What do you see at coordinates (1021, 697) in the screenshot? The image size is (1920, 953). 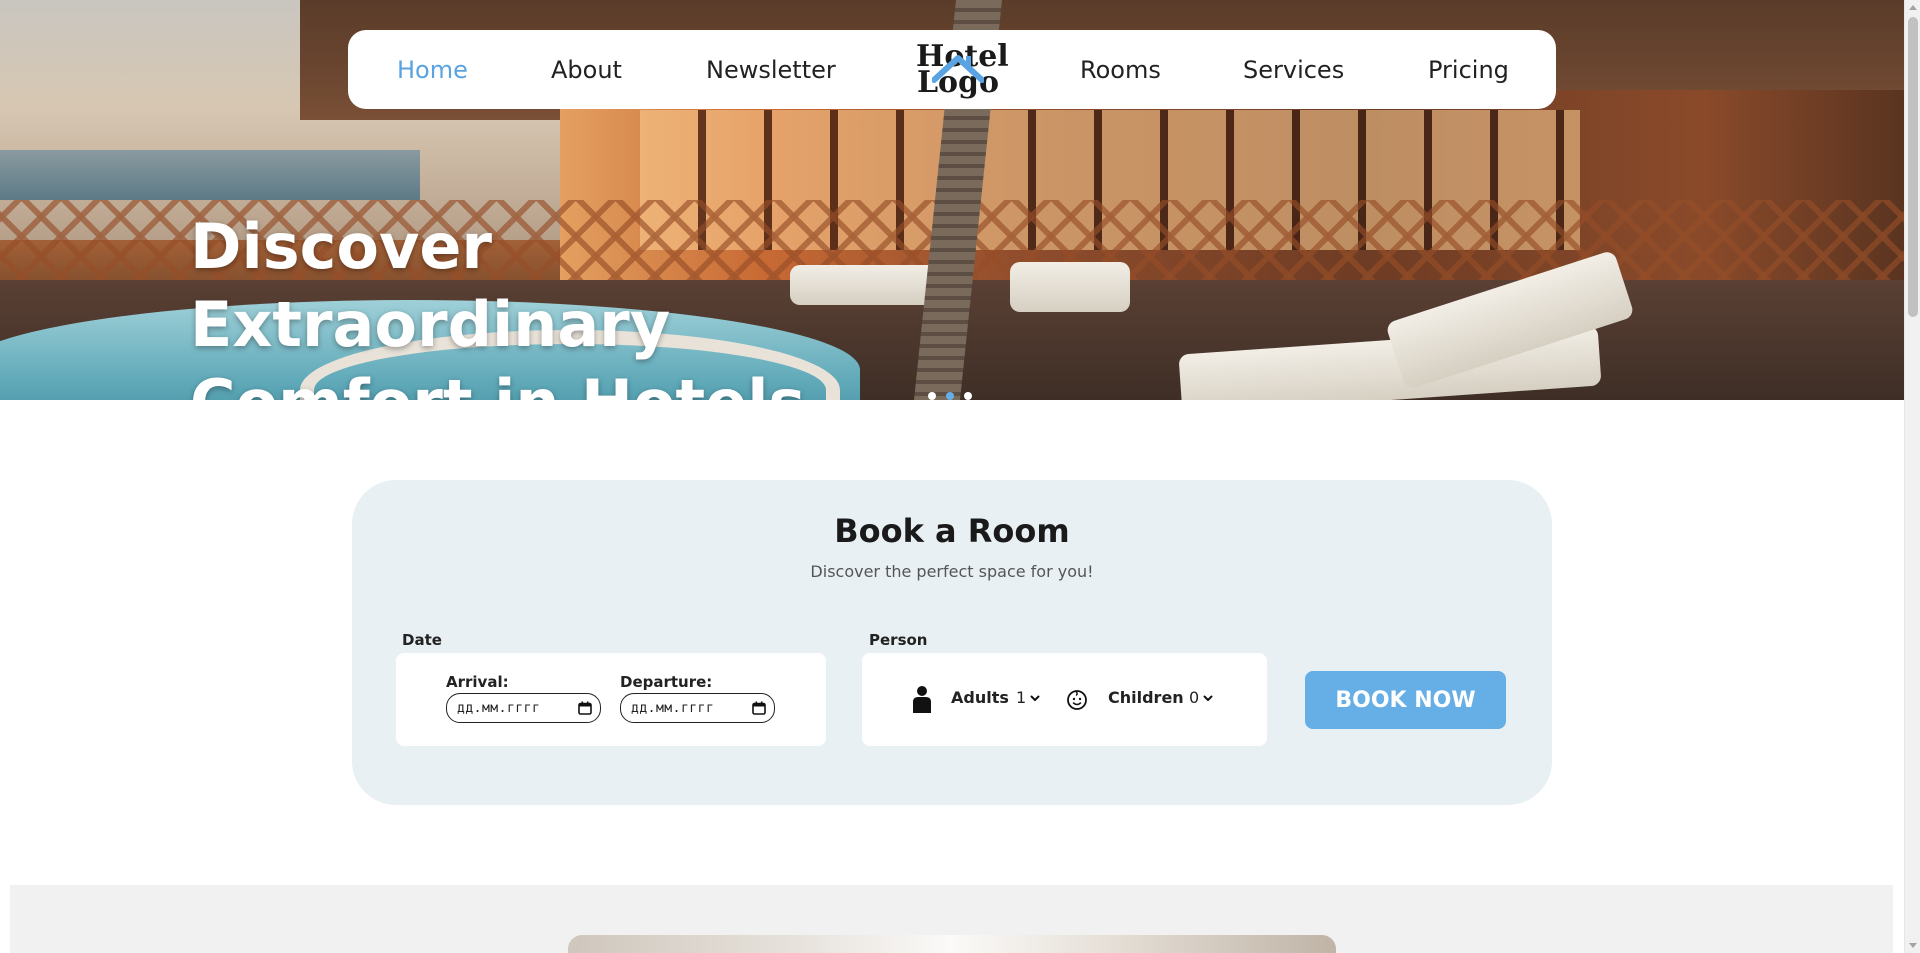 I see `adults-value: 1` at bounding box center [1021, 697].